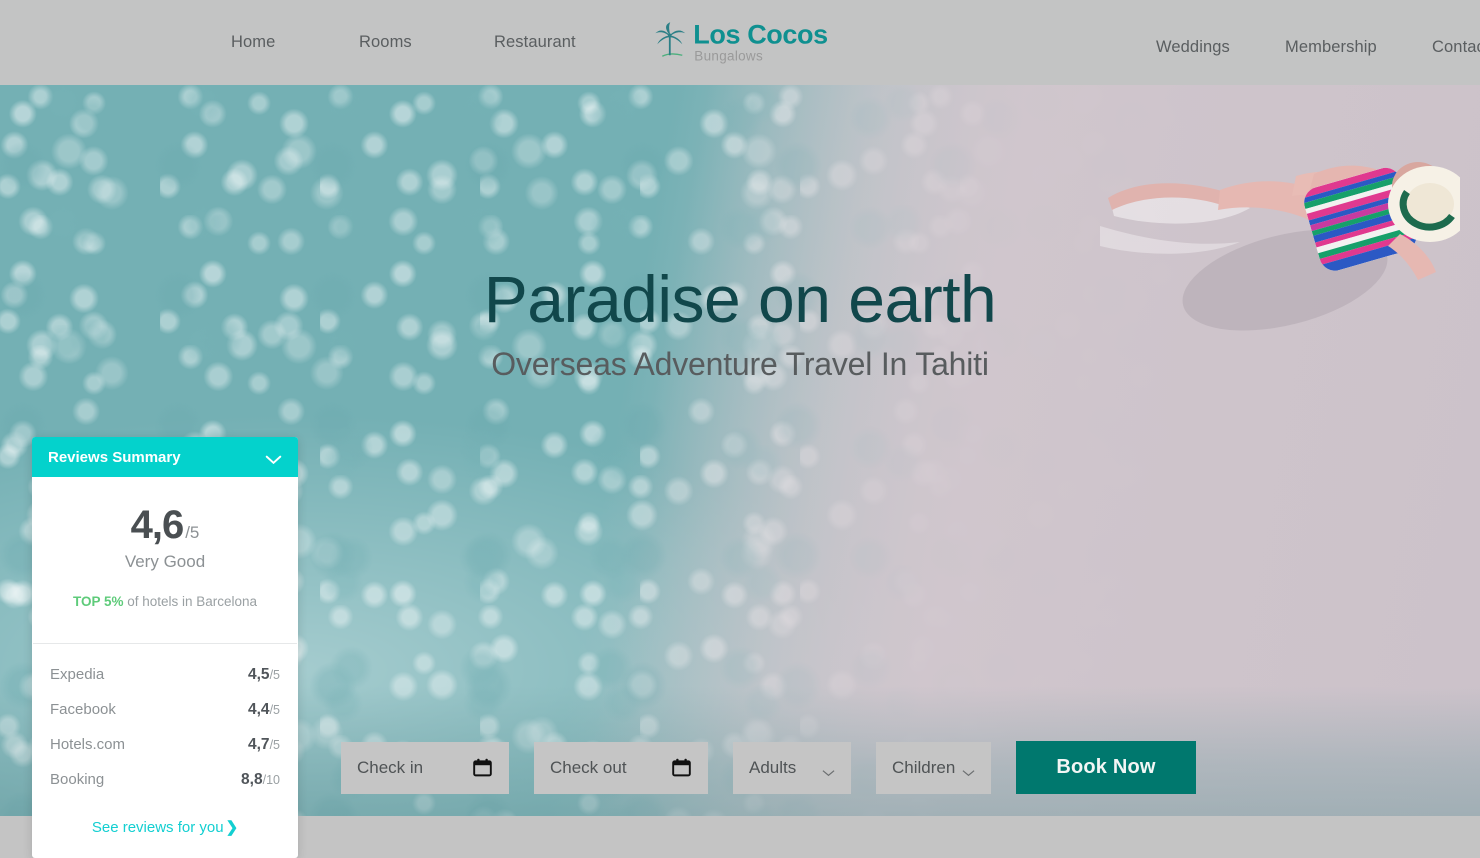 The width and height of the screenshot is (1480, 858). I want to click on primary-nav-right: Weddings Membership Contact, so click(1170, 42).